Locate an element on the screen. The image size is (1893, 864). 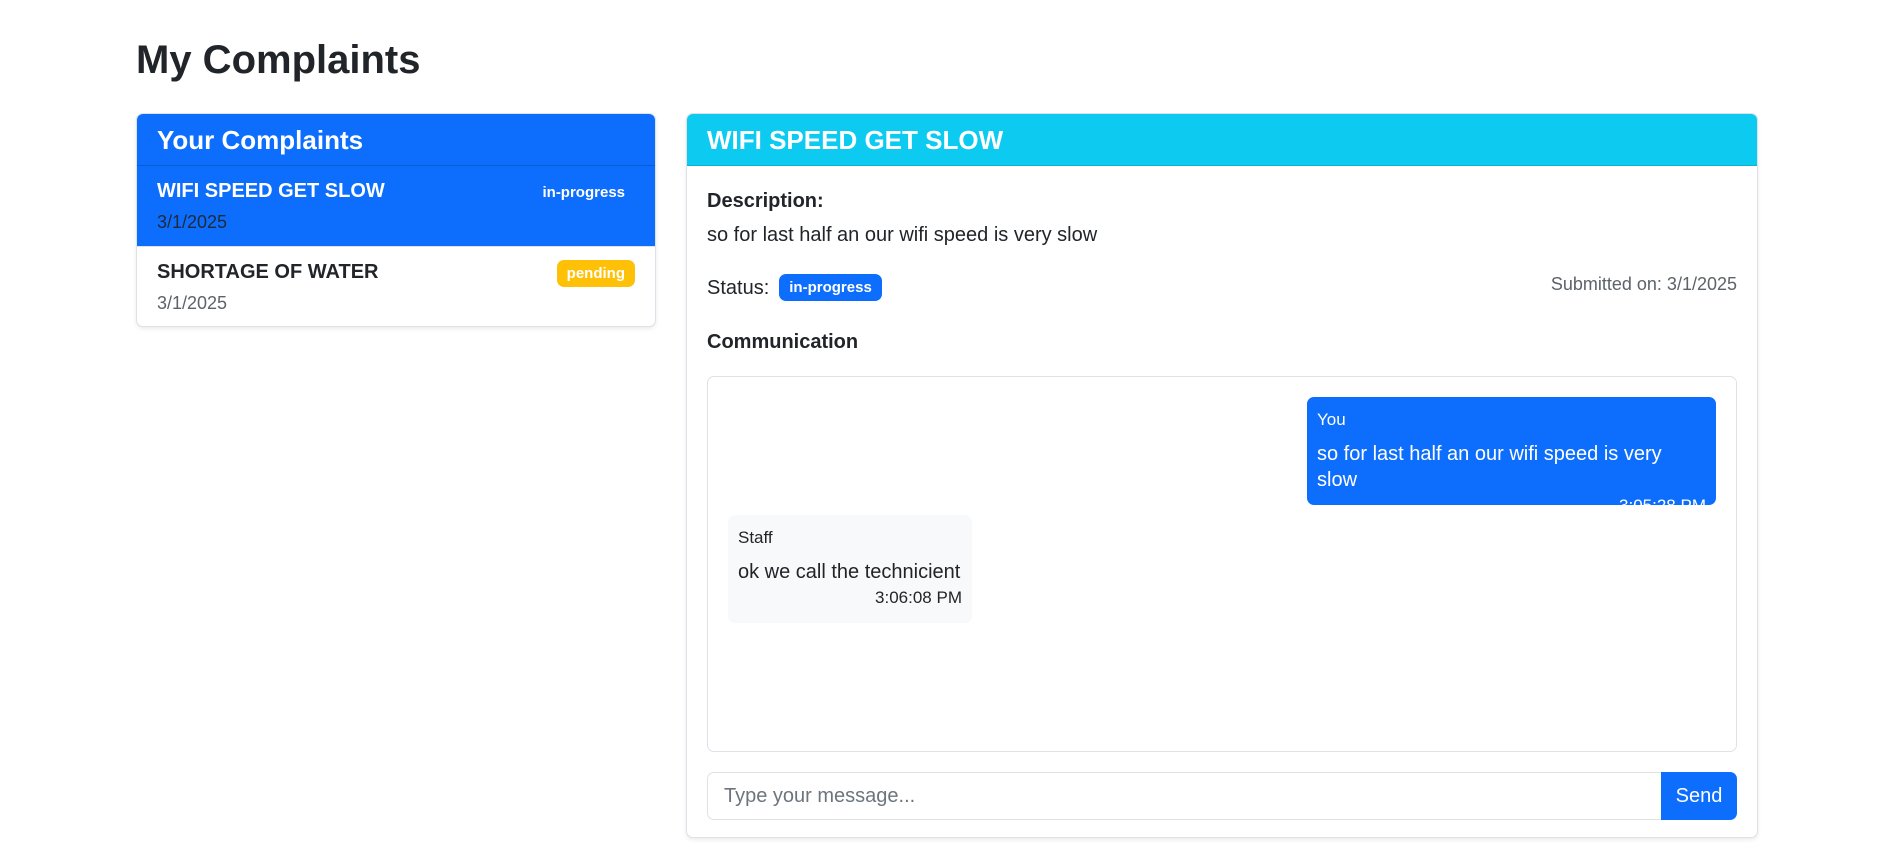
message-text: ok we call the technicient is located at coordinates (849, 572).